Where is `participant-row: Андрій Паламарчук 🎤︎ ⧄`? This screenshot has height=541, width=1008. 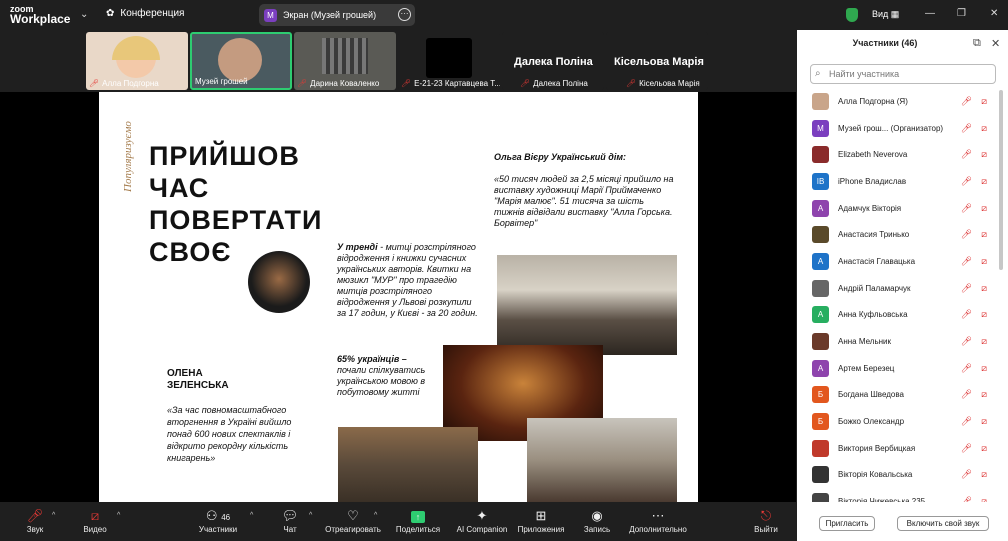
participant-row: Андрій Паламарчук 🎤︎ ⧄ is located at coordinates (899, 288).